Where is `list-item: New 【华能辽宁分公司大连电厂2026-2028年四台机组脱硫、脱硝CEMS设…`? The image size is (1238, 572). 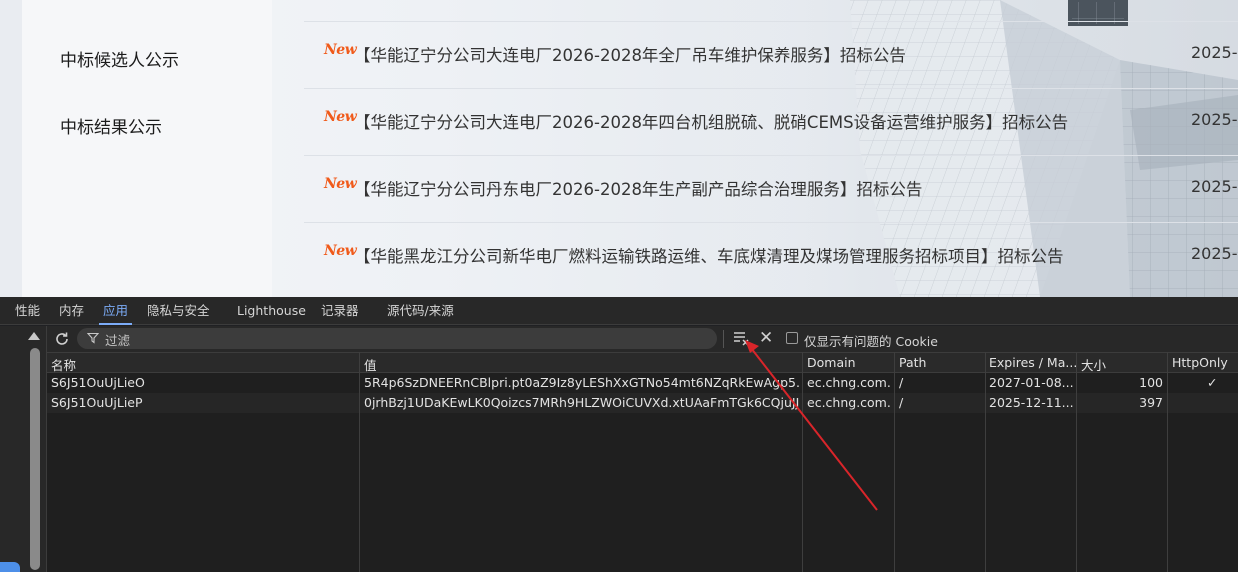
list-item: New 【华能辽宁分公司大连电厂2026-2028年四台机组脱硫、脱硝CEMS设… is located at coordinates (771, 121).